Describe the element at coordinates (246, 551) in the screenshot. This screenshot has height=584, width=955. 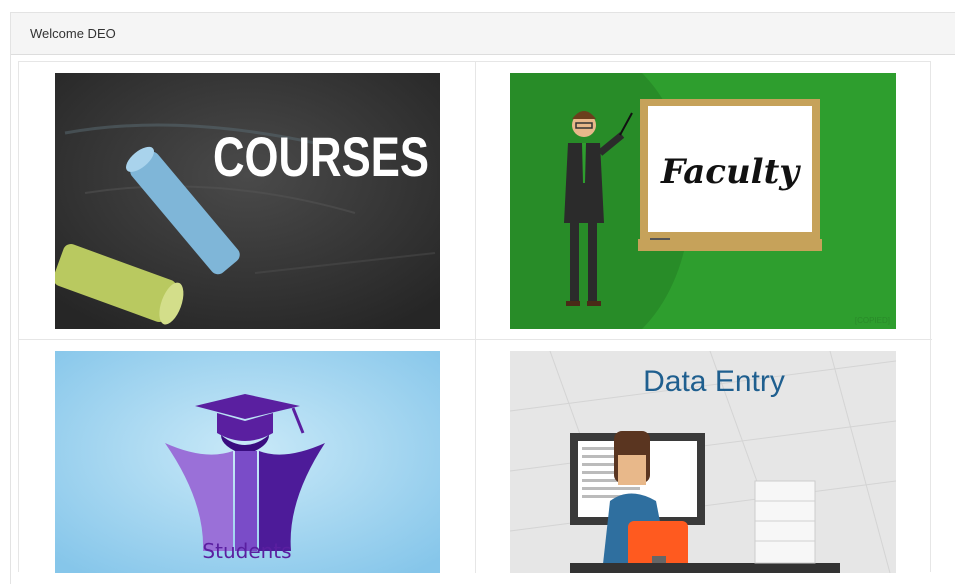
I see `students-label: Students` at that location.